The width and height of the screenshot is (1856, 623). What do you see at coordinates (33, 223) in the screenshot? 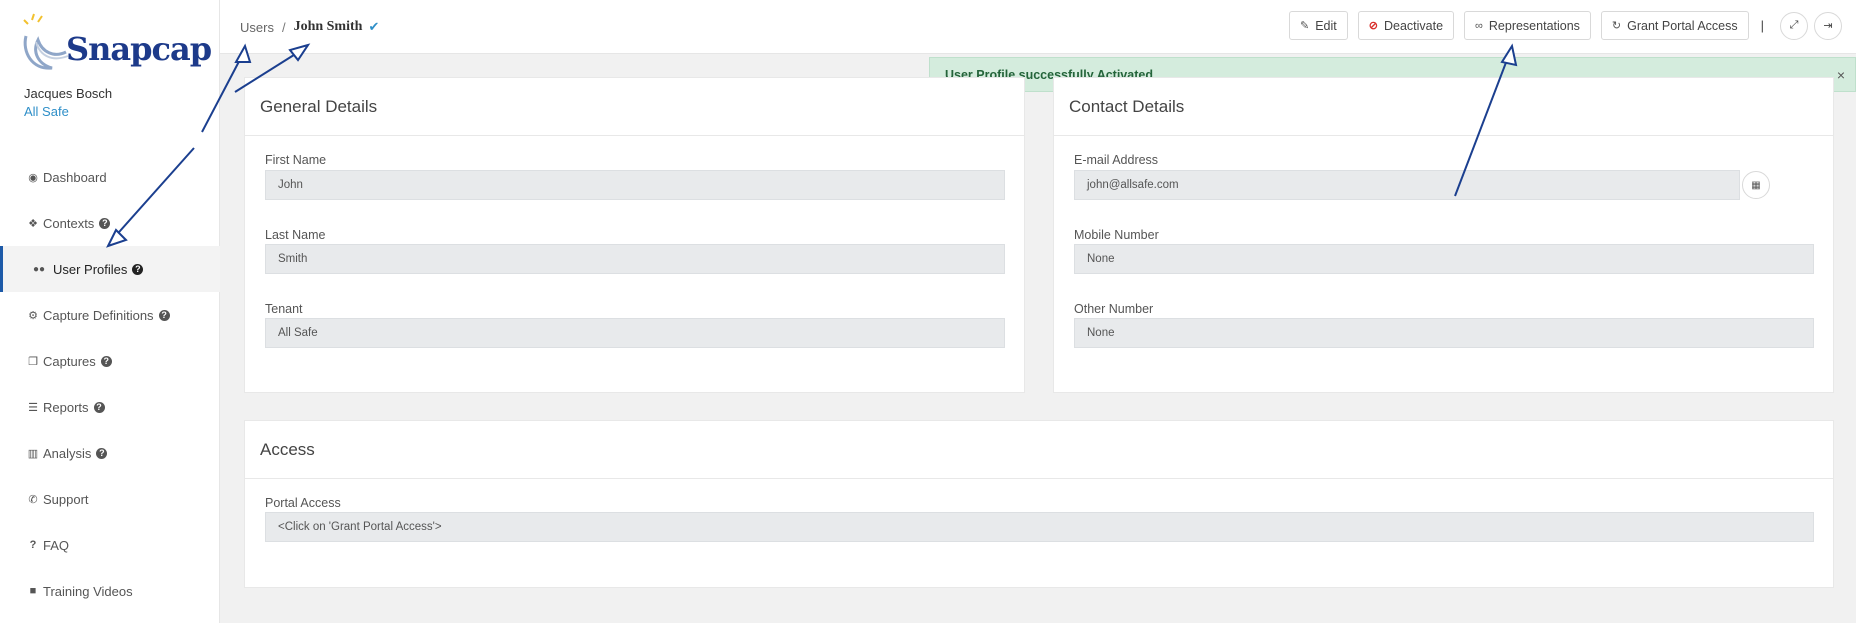
I see `cubes-icon: ❖` at bounding box center [33, 223].